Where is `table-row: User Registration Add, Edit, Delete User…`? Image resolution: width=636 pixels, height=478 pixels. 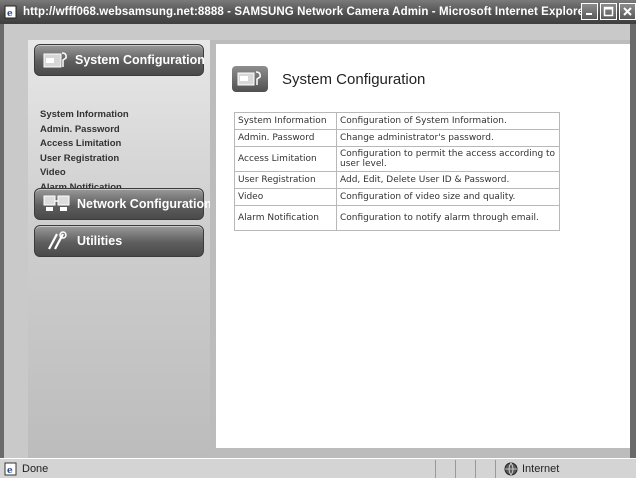 table-row: User Registration Add, Edit, Delete User… is located at coordinates (397, 180).